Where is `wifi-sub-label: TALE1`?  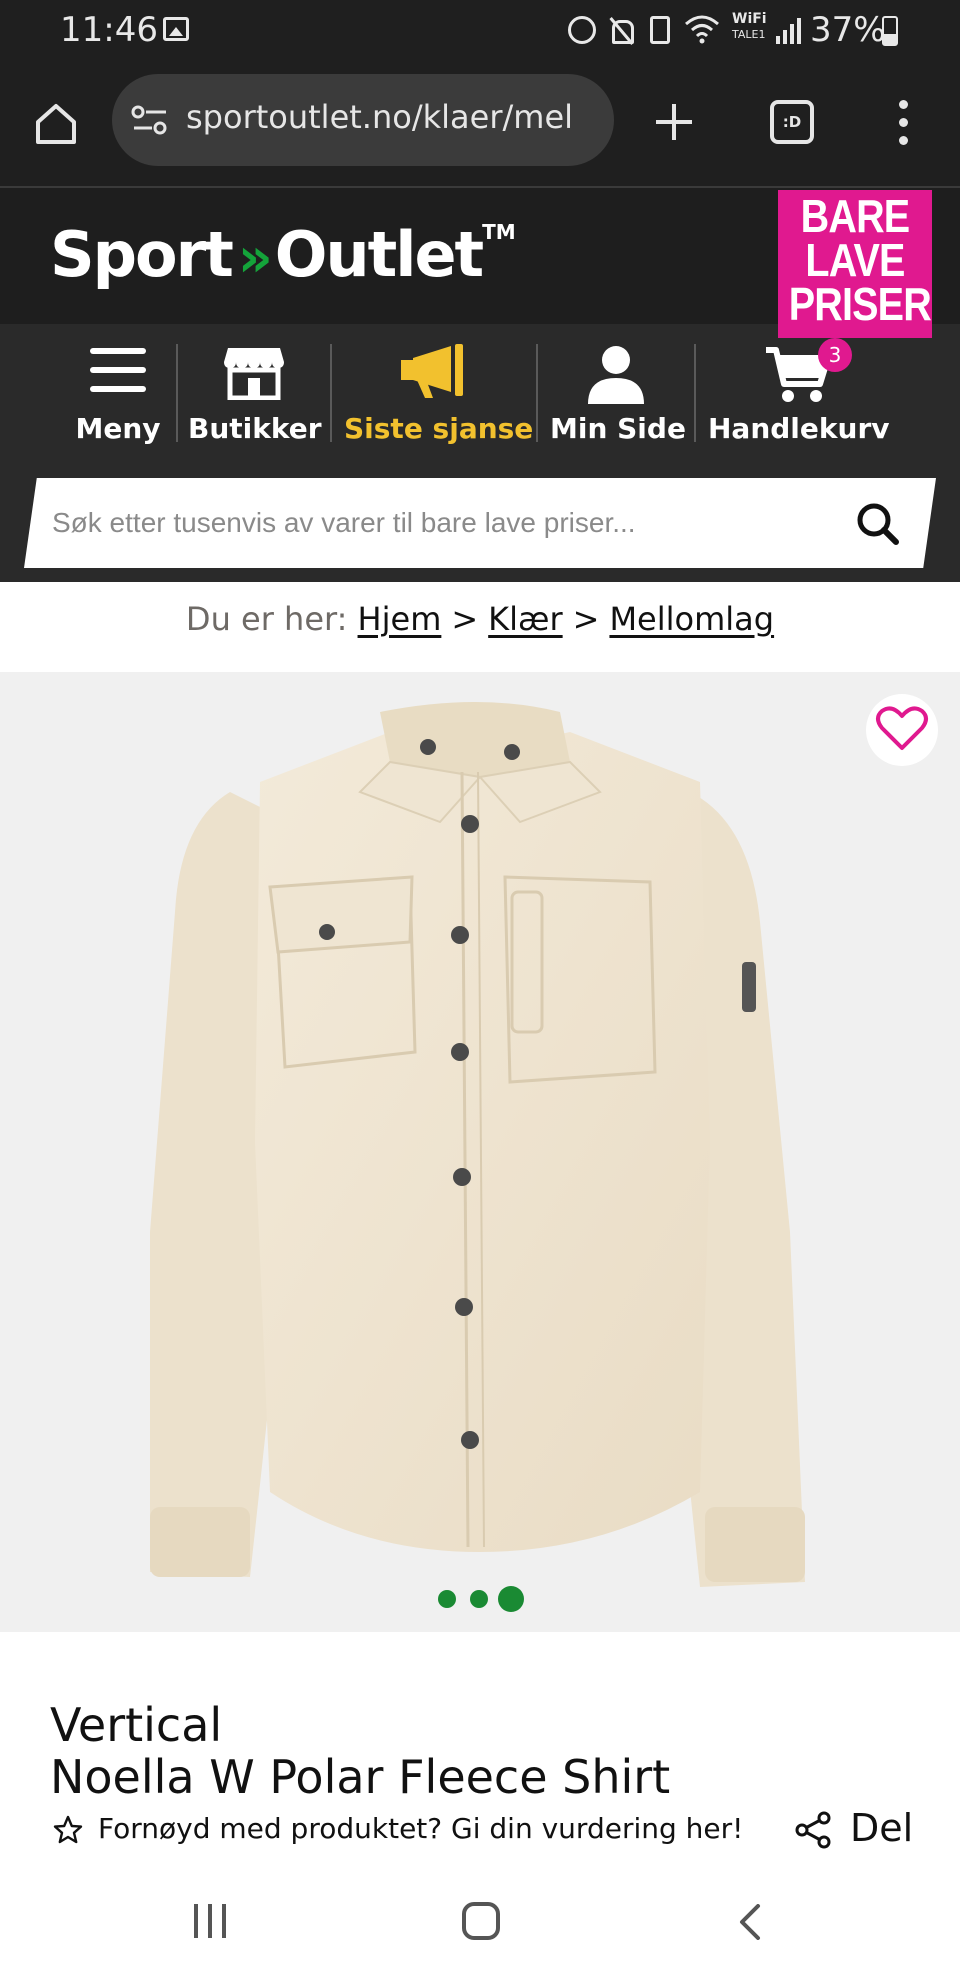
wifi-sub-label: TALE1 is located at coordinates (749, 34).